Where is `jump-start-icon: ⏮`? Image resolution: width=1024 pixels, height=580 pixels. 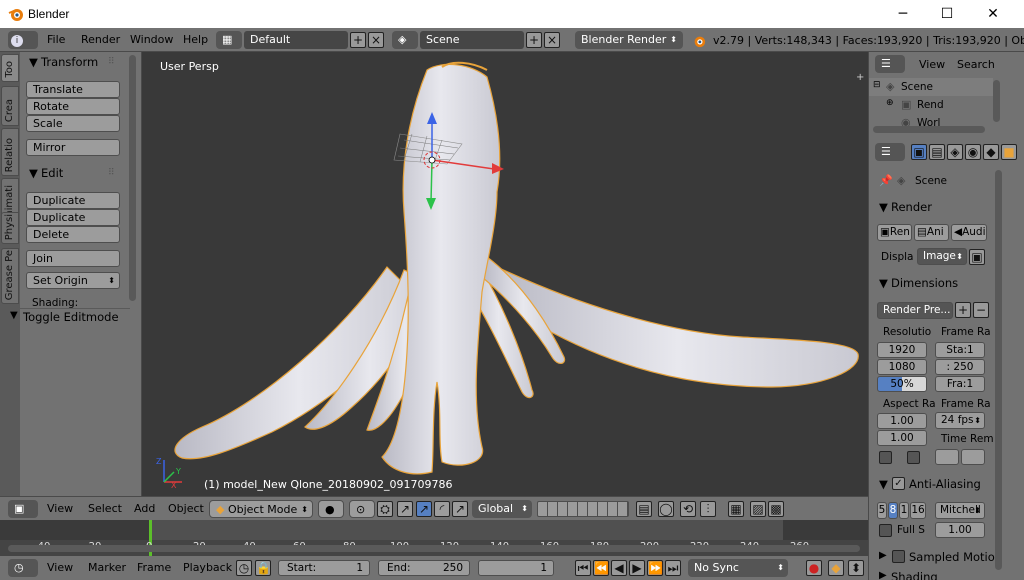
jump-start-icon: ⏮ is located at coordinates (583, 568).